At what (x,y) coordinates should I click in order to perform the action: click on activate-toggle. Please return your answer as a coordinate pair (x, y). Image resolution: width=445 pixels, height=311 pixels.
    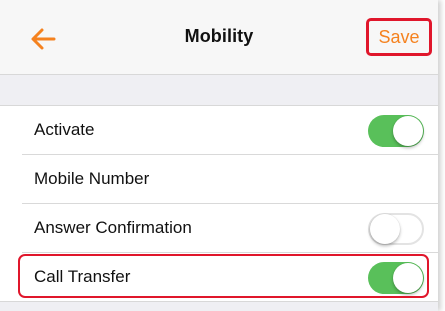
    Looking at the image, I should click on (396, 131).